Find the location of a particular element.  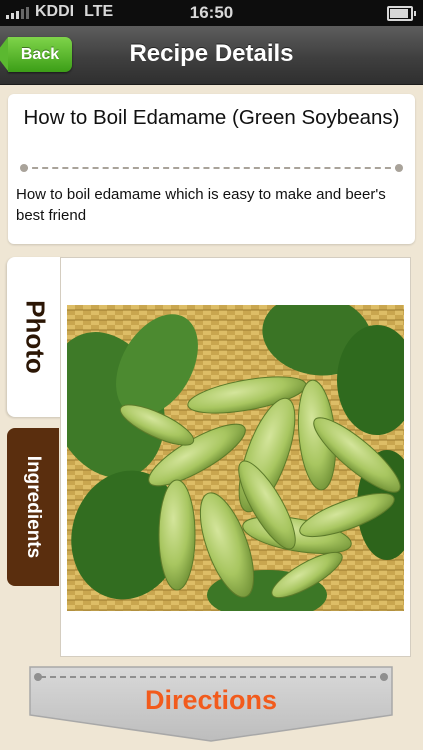

status-time: 16:50 is located at coordinates (211, 12).